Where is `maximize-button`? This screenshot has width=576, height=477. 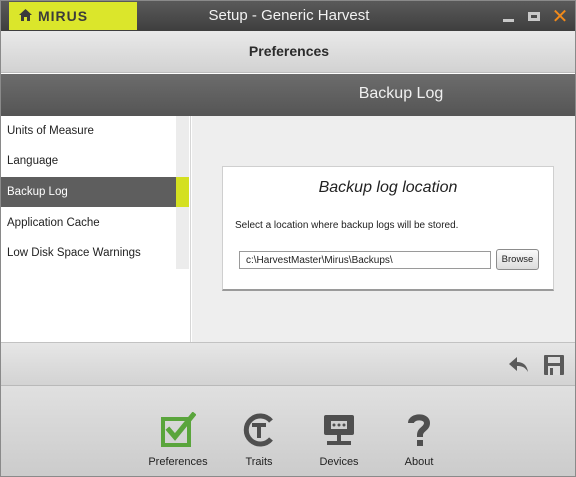 maximize-button is located at coordinates (534, 16).